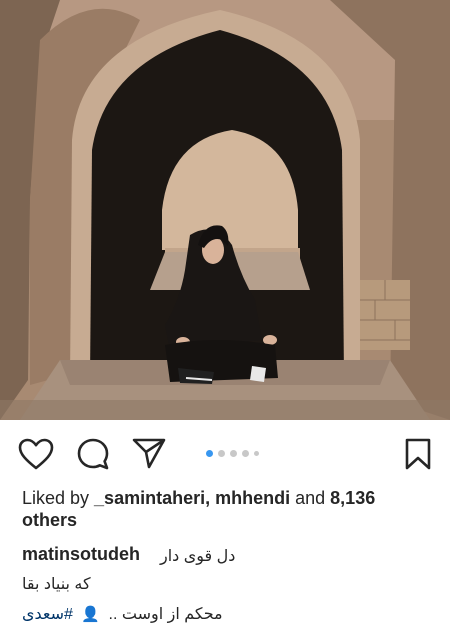  I want to click on likes-middle: and, so click(310, 498).